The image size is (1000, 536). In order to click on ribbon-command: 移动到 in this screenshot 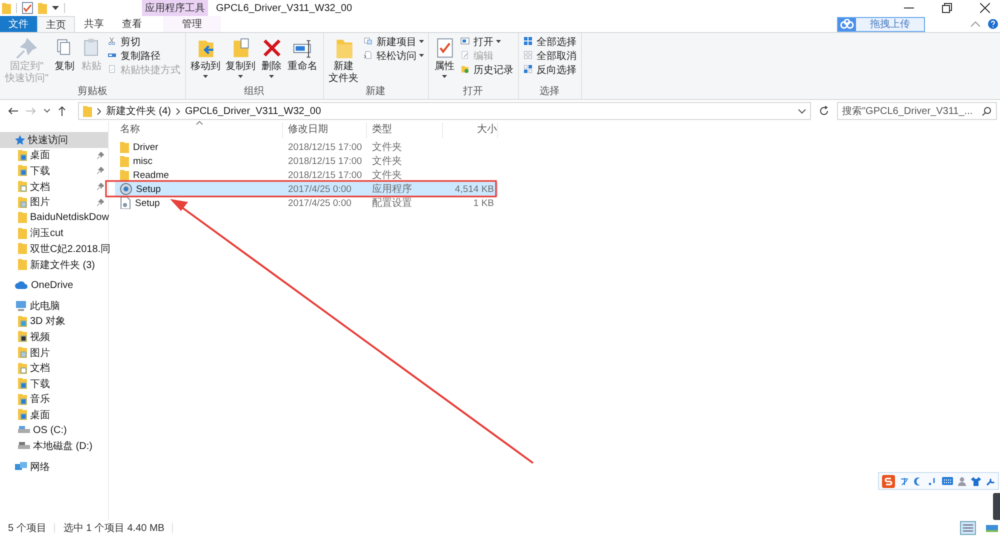, I will do `click(206, 56)`.